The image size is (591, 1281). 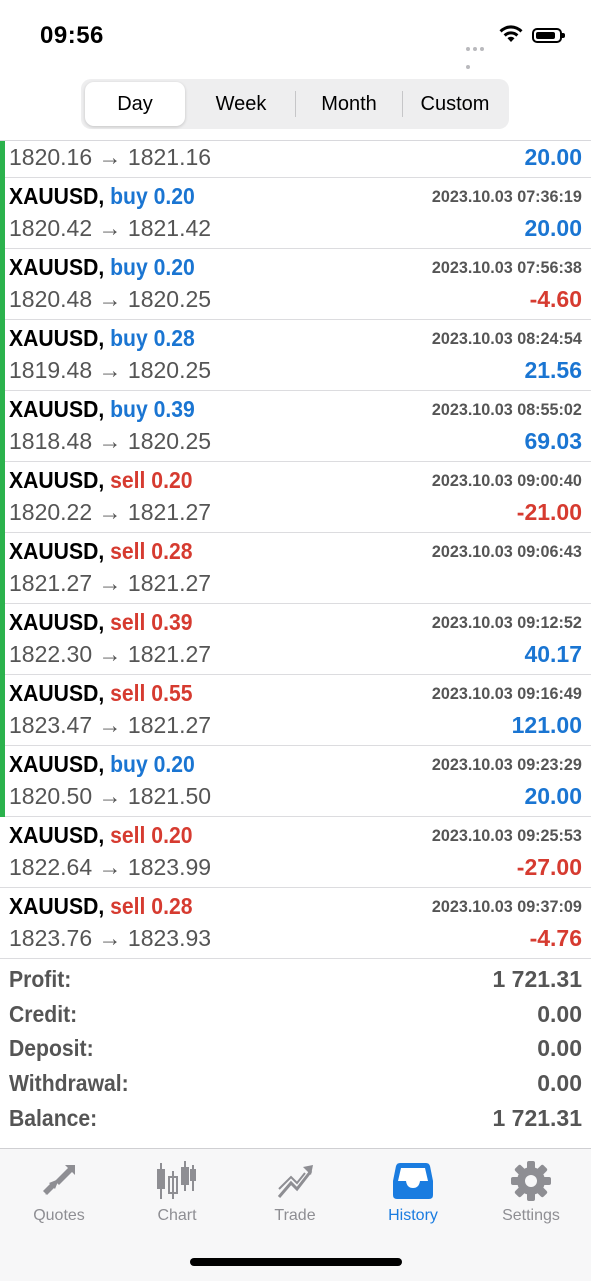 What do you see at coordinates (177, 1194) in the screenshot?
I see `tab-chart: Chart` at bounding box center [177, 1194].